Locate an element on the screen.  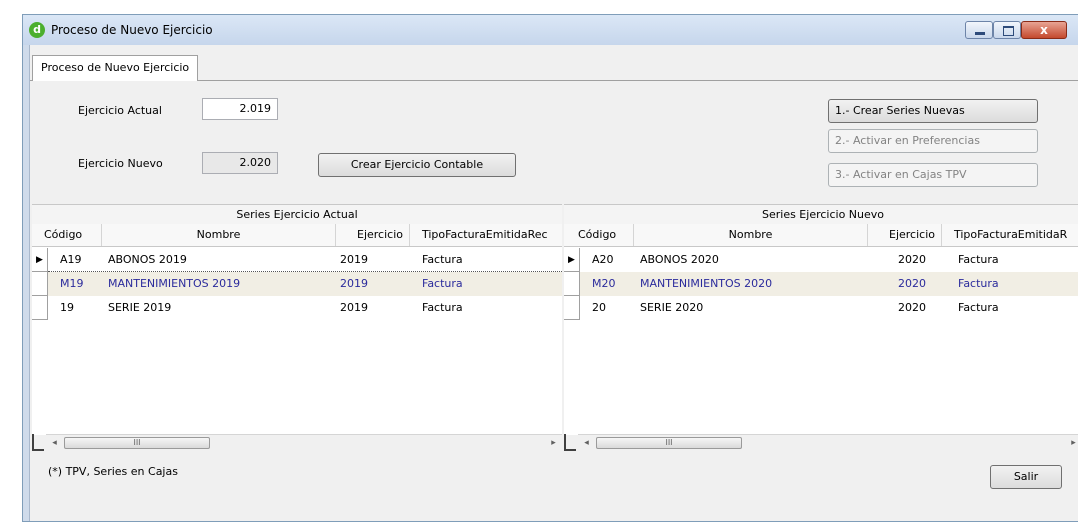
ejercicio-nuevo-field: 2.020 is located at coordinates (240, 163).